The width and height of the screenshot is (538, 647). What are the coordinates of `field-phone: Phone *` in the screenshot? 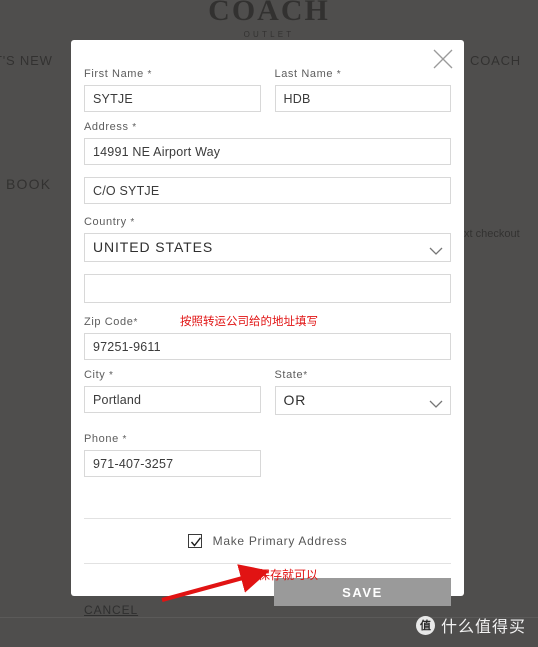 It's located at (172, 455).